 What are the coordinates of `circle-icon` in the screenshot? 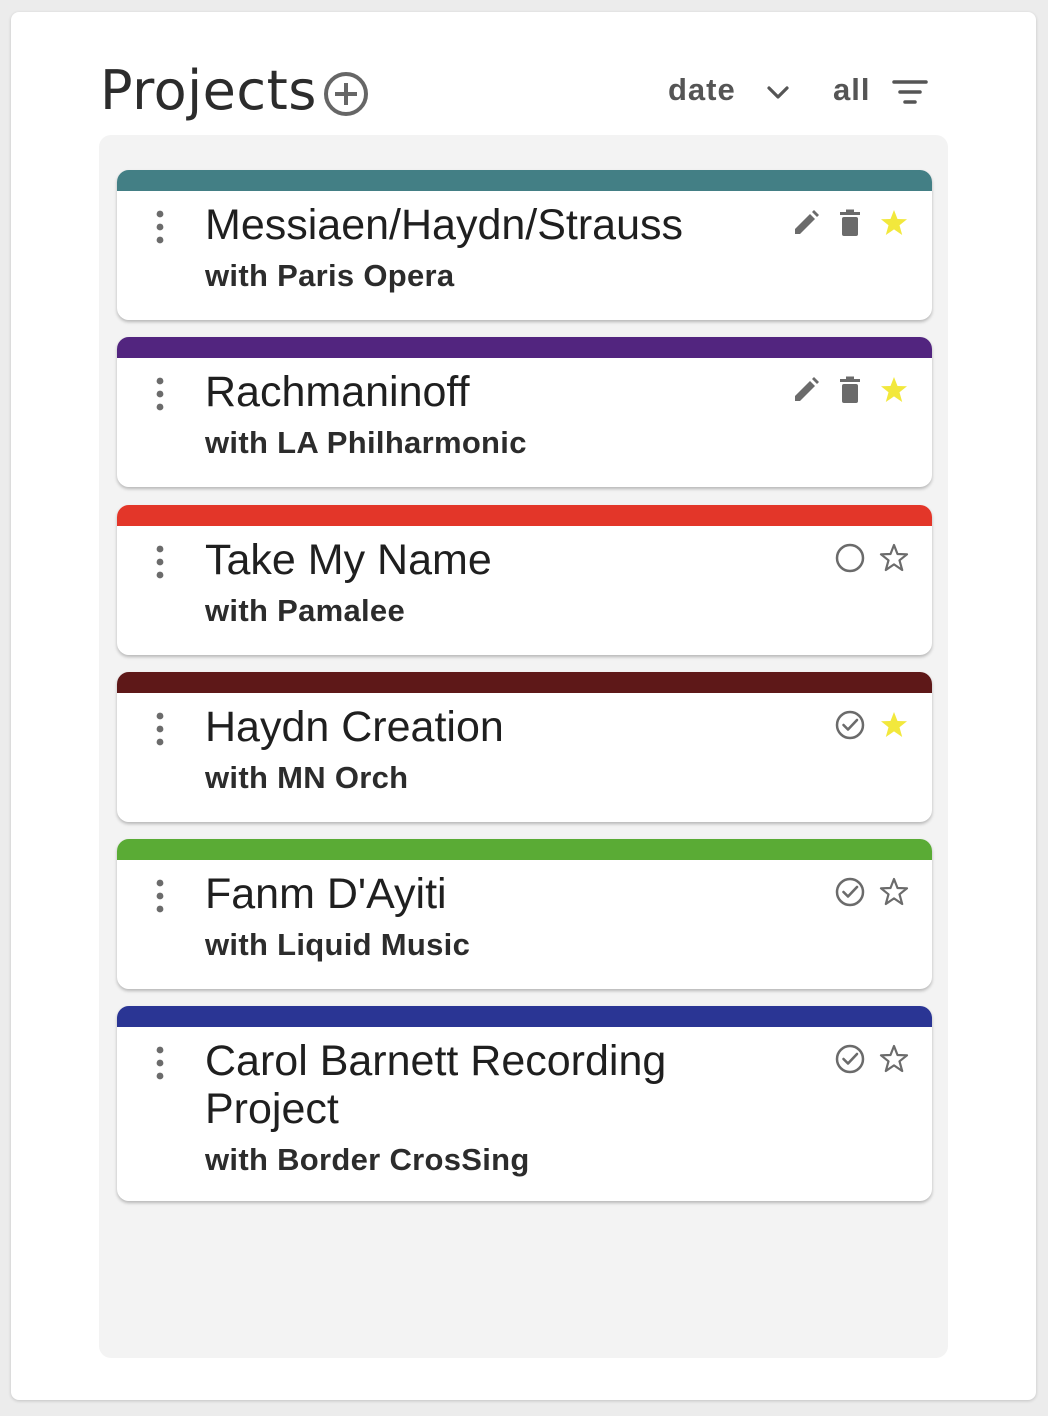 It's located at (850, 558).